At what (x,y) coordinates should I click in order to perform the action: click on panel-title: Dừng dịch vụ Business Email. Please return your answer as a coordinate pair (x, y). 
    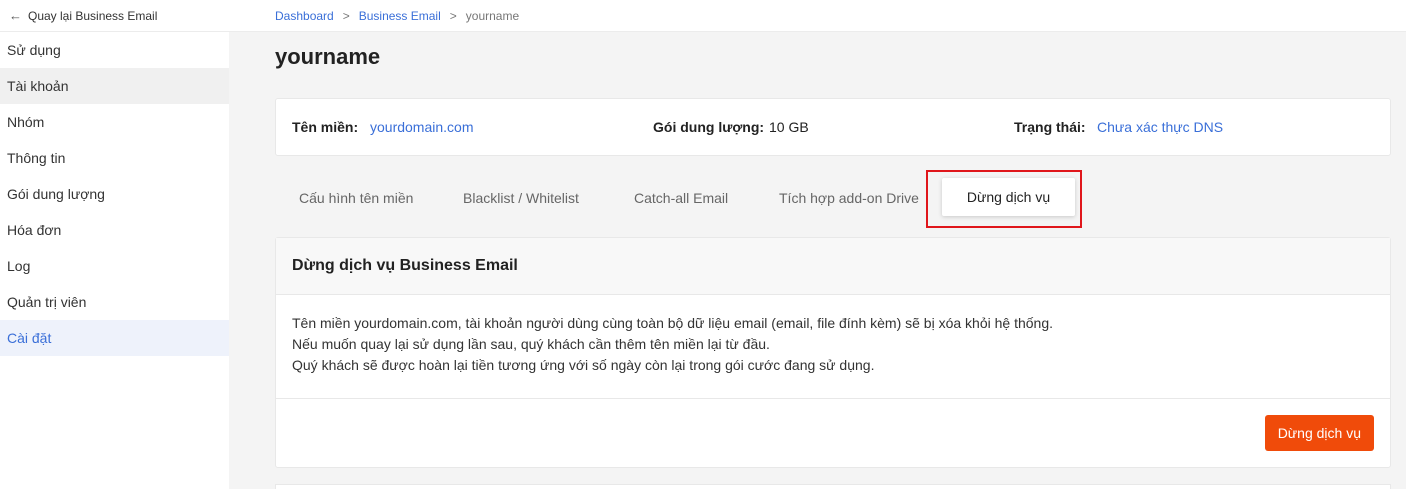
    Looking at the image, I should click on (833, 266).